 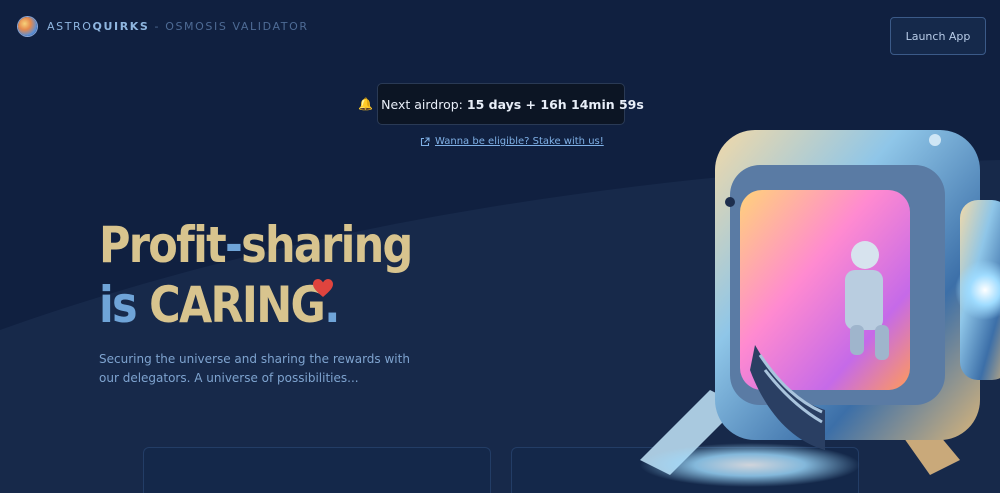 I want to click on brand-prefix: ASTRO, so click(x=70, y=26).